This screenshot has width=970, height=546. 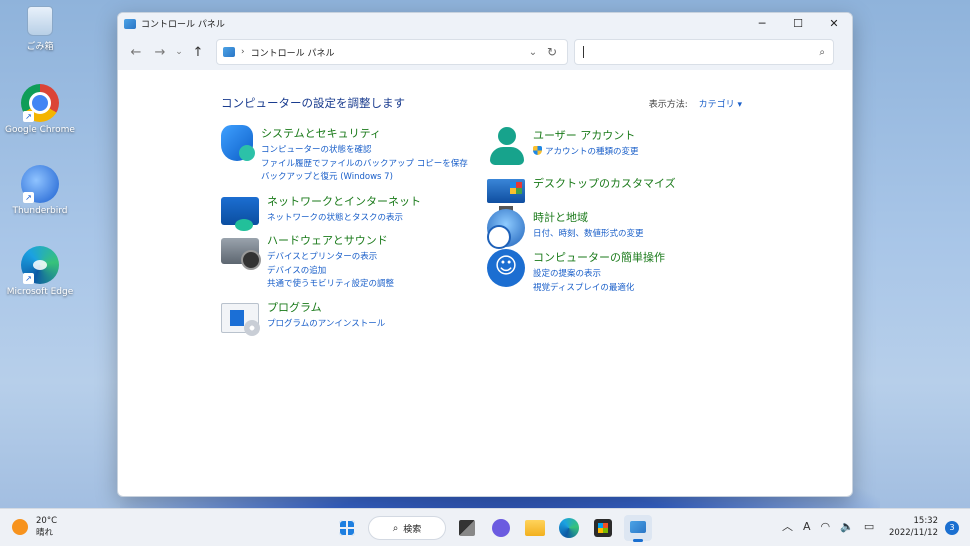 I want to click on maximize-button: ☐, so click(x=798, y=23).